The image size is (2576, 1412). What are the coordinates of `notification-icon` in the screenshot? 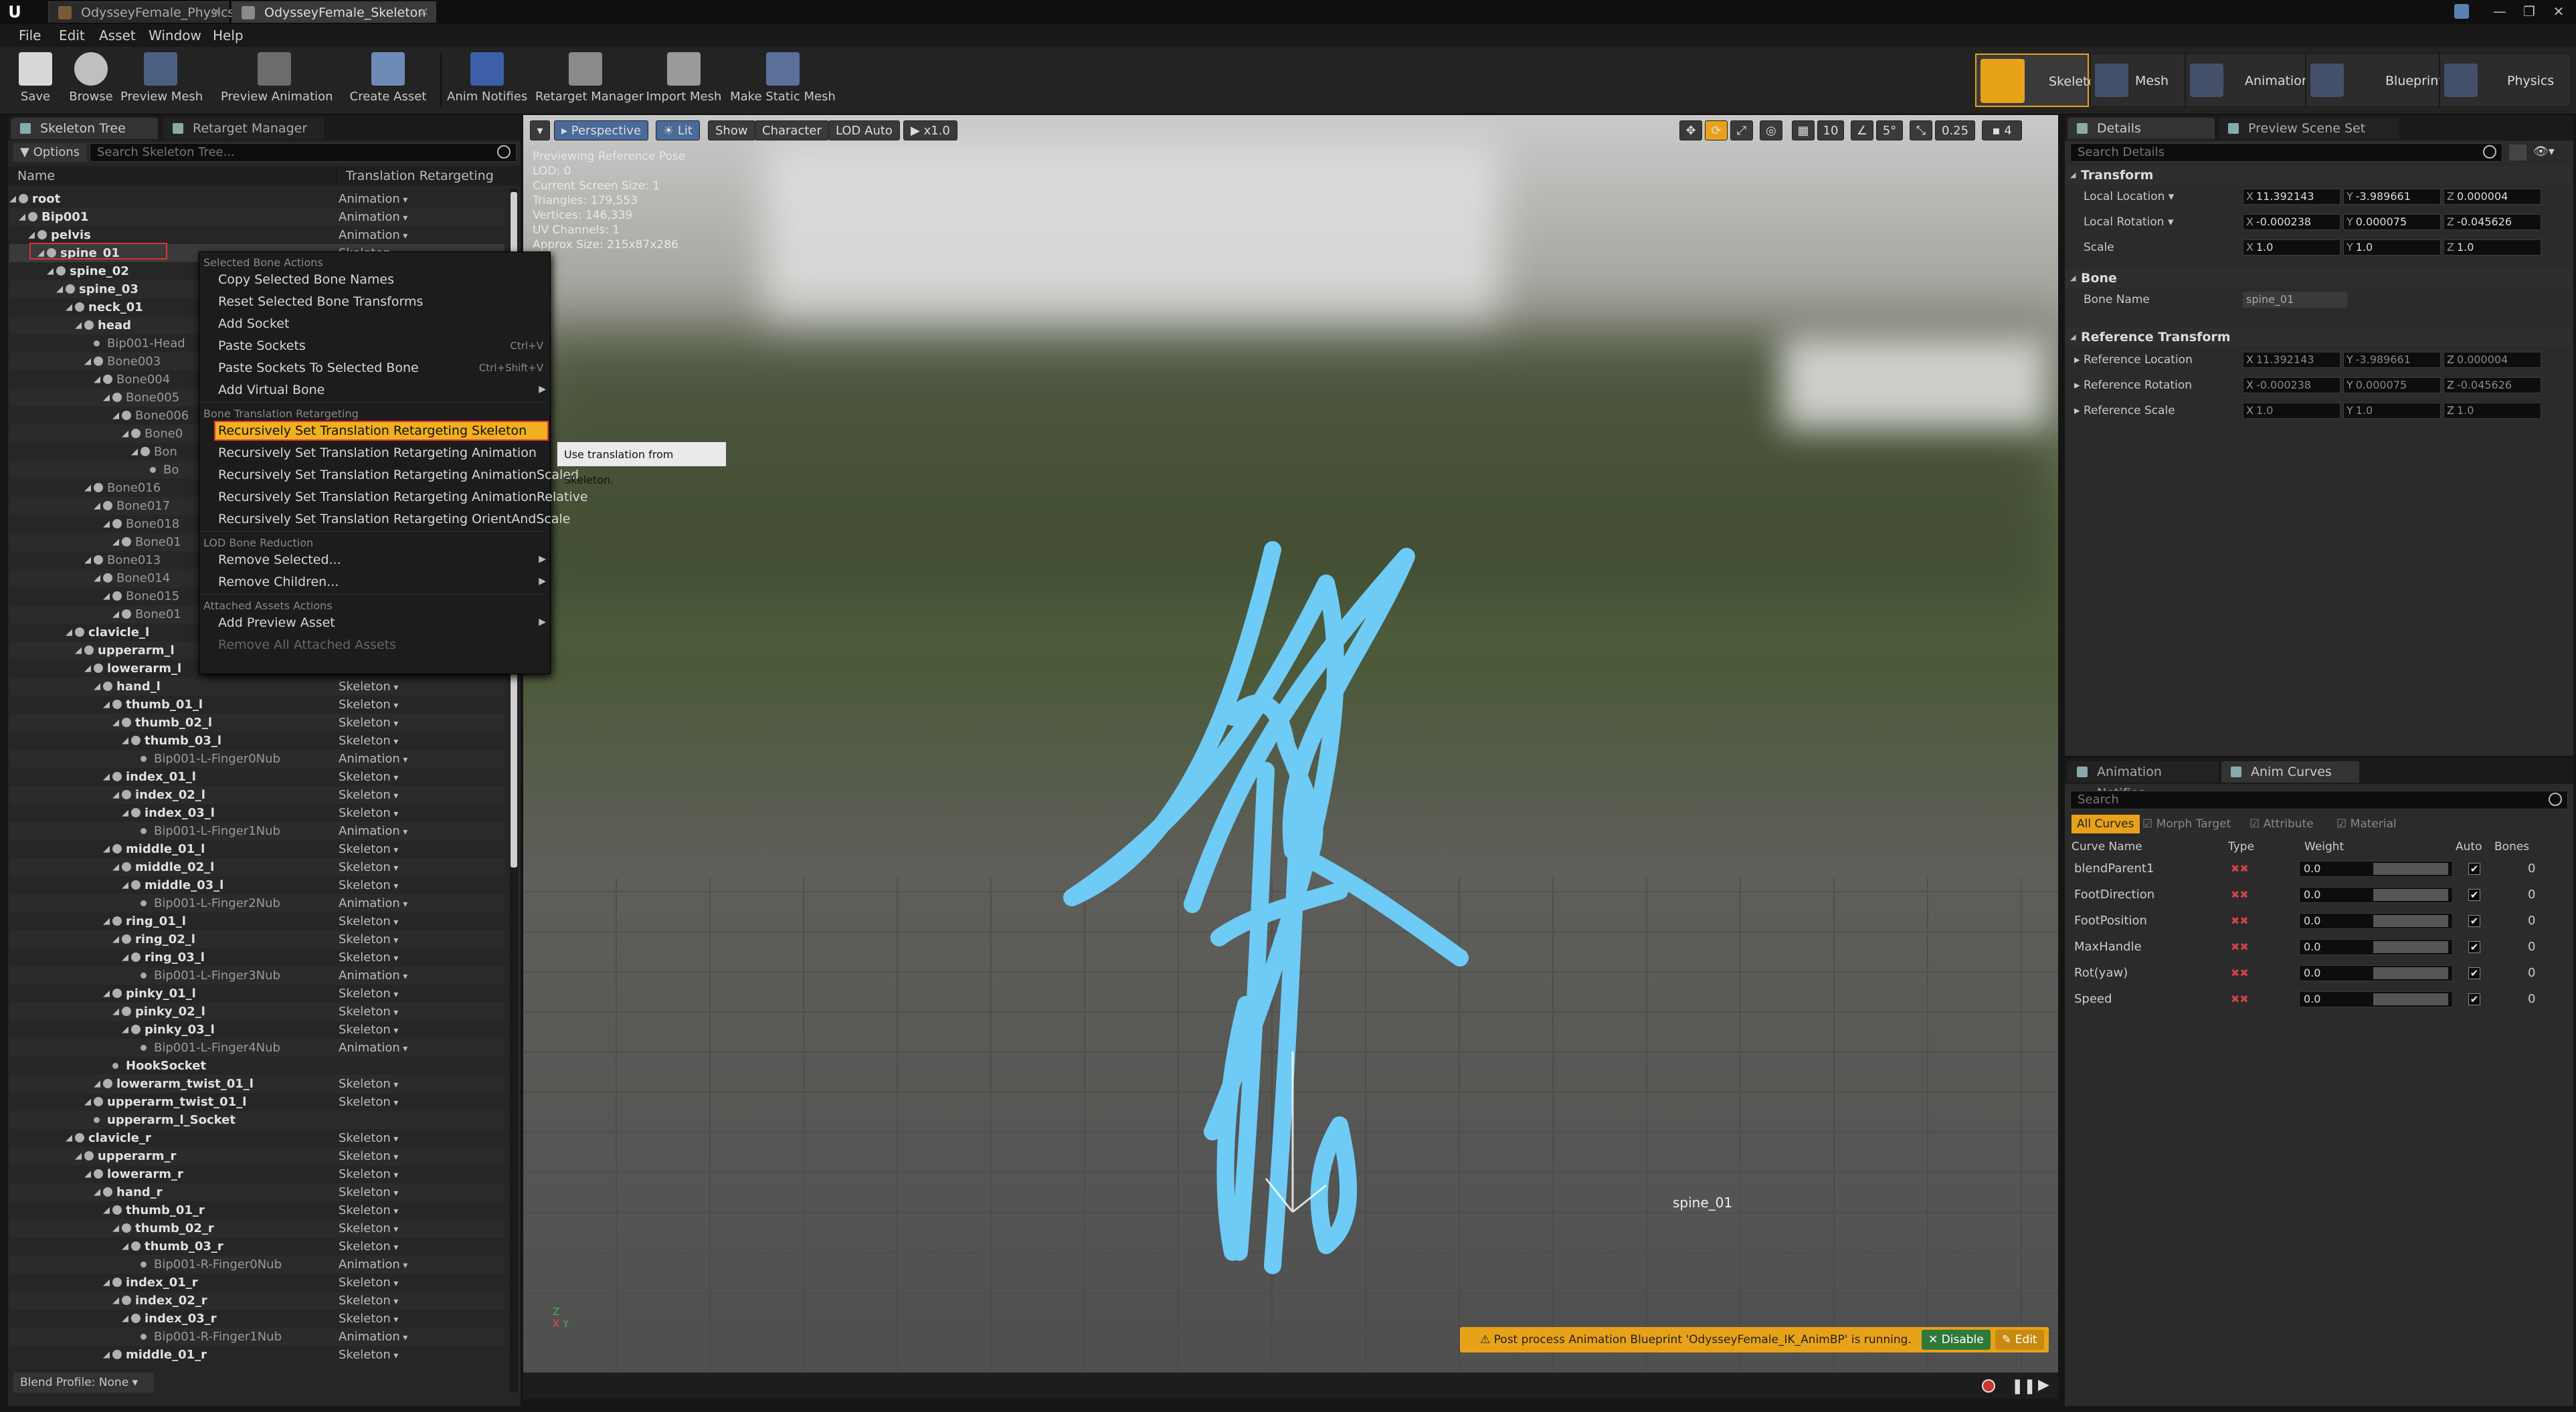 It's located at (2461, 11).